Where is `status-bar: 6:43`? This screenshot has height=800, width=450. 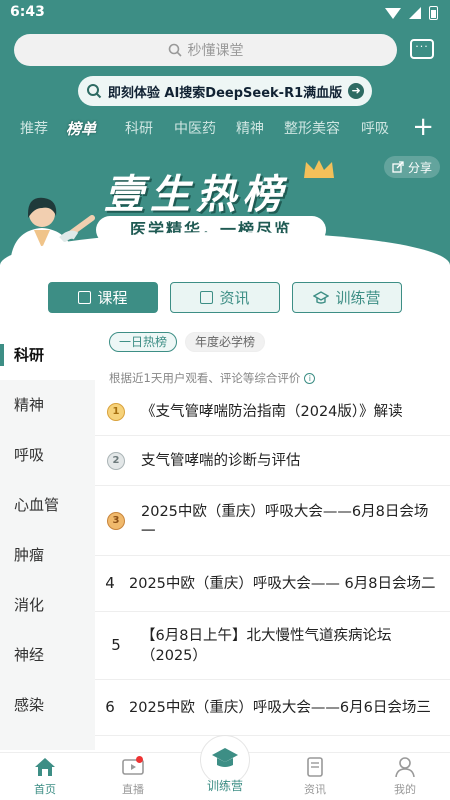
status-bar: 6:43 is located at coordinates (225, 13).